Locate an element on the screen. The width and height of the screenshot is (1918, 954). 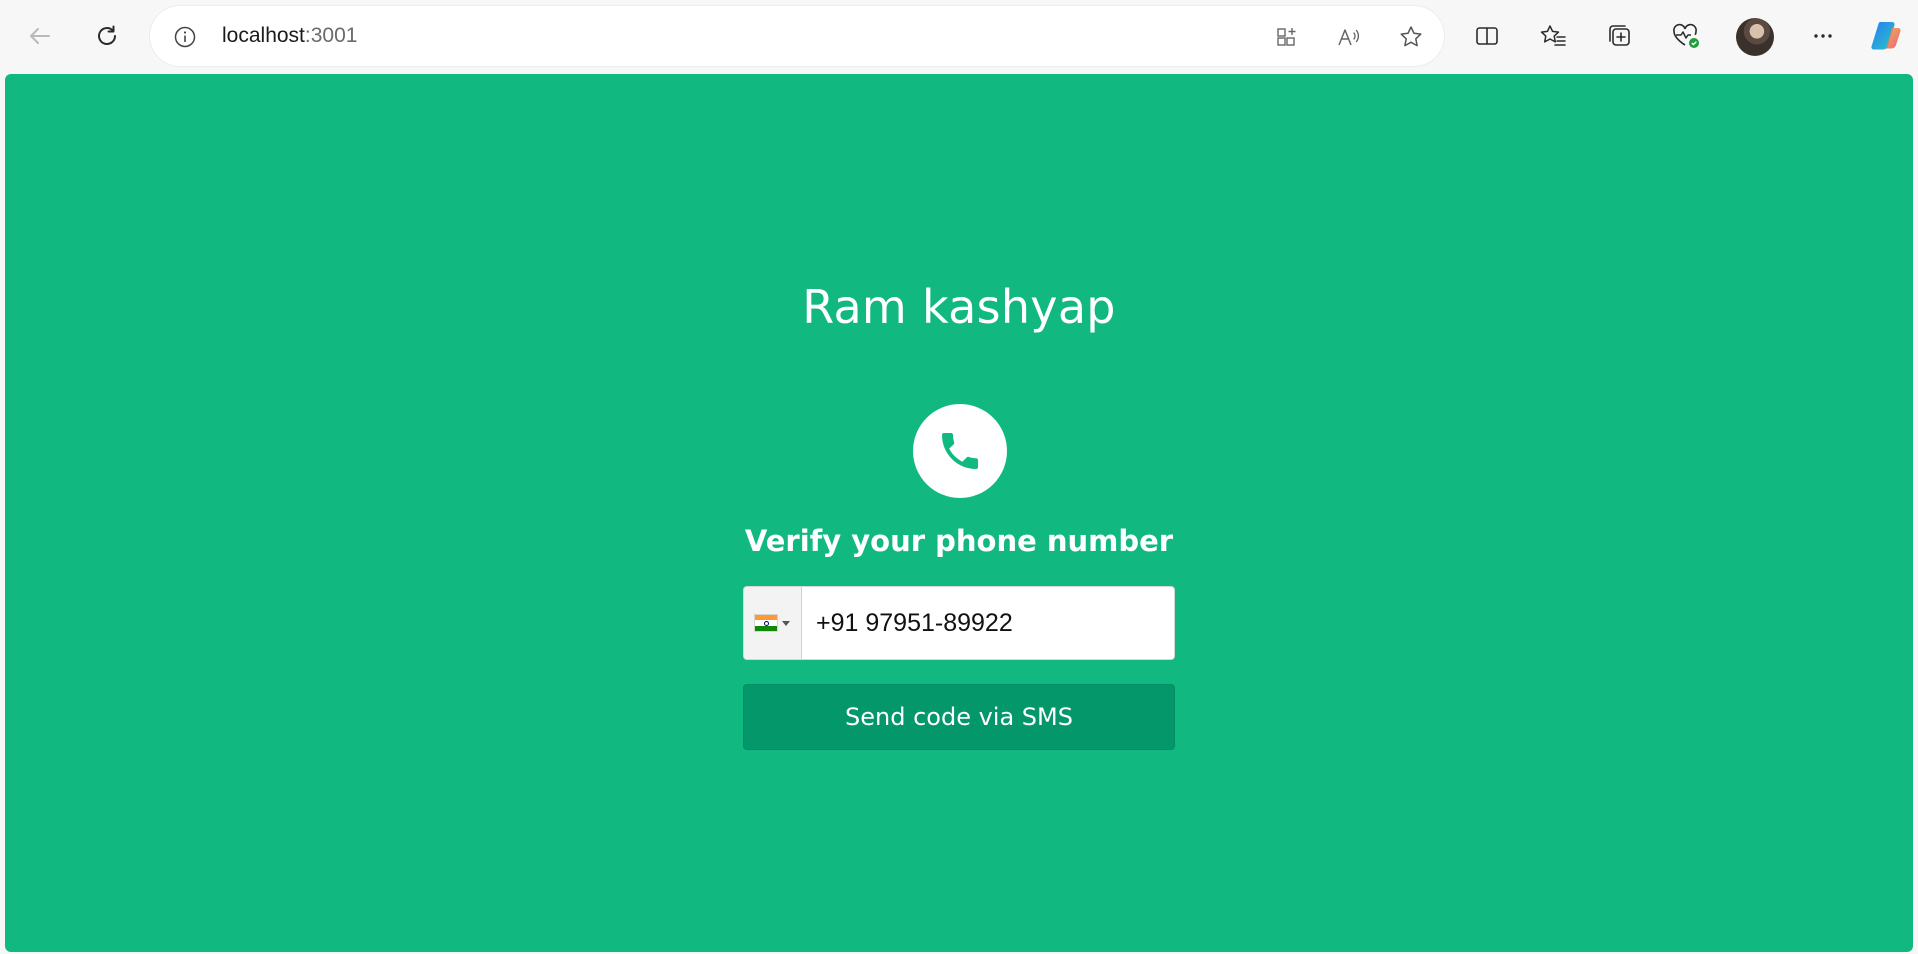
country-code-select is located at coordinates (773, 623).